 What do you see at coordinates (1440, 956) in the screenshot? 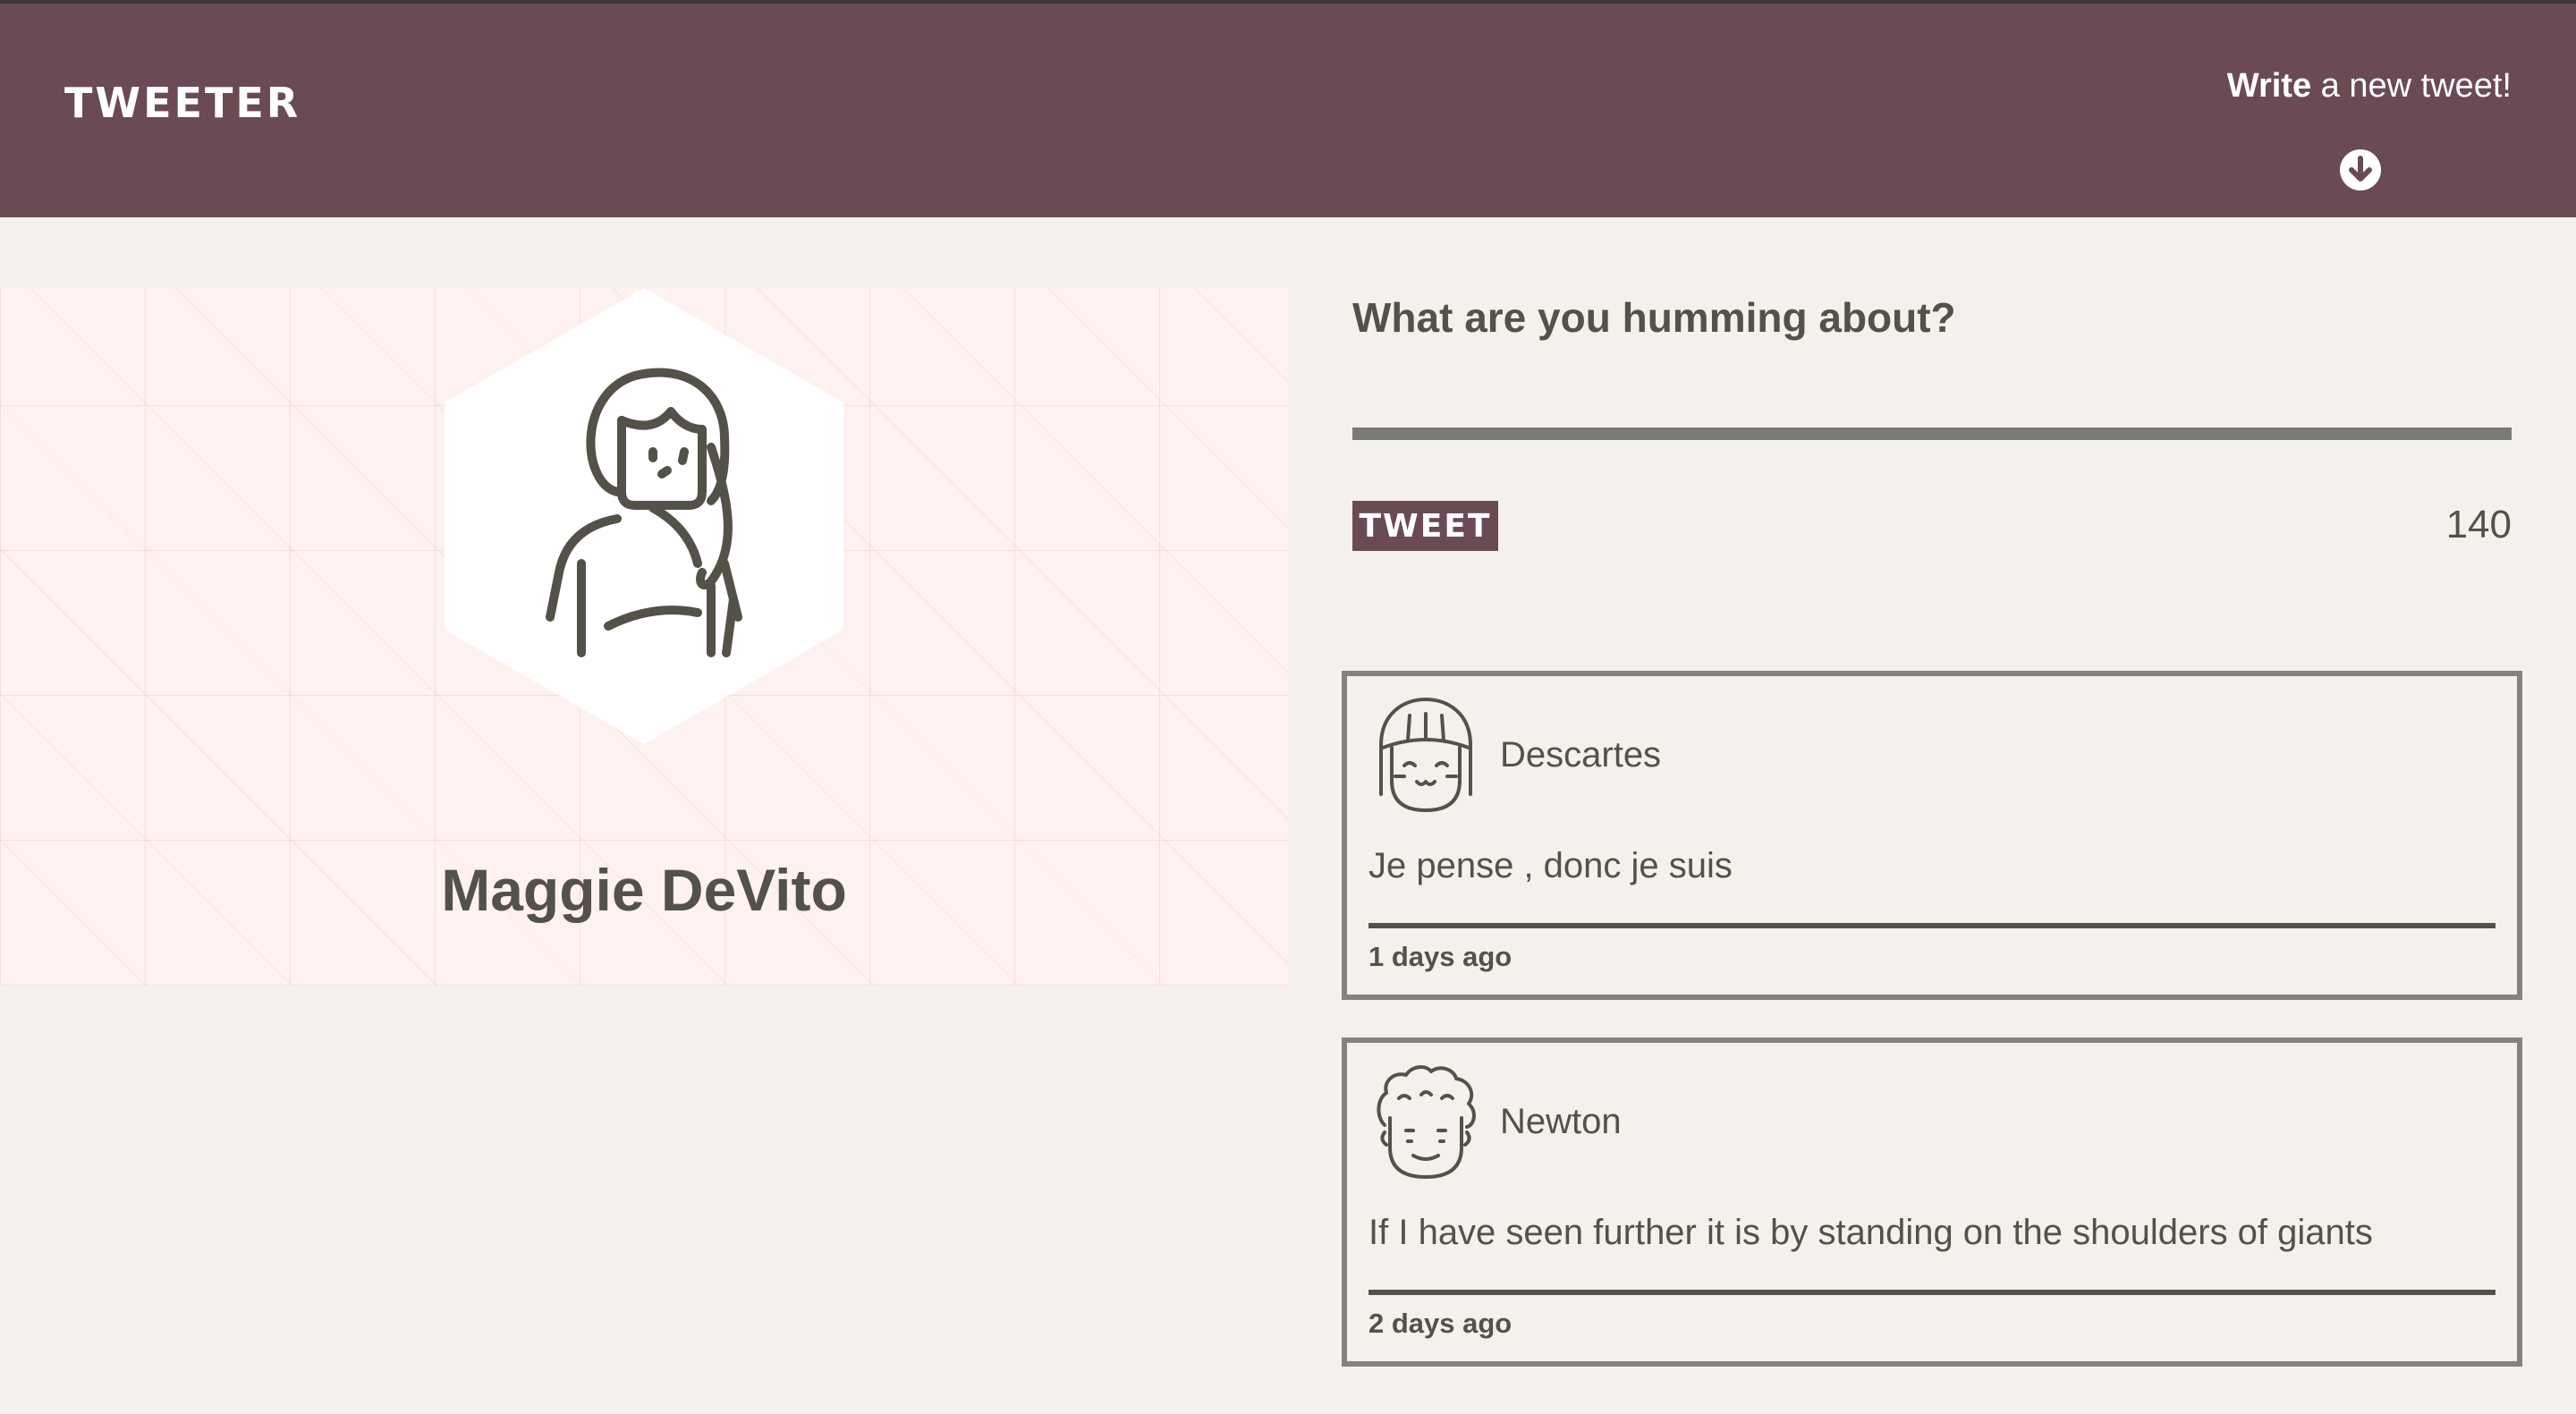
I see `tweet-date: 1 days ago` at bounding box center [1440, 956].